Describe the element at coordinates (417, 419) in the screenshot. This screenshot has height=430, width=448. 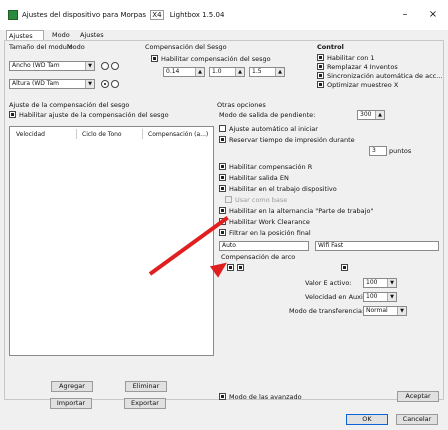
I see `cancel-button: Cancelar` at that location.